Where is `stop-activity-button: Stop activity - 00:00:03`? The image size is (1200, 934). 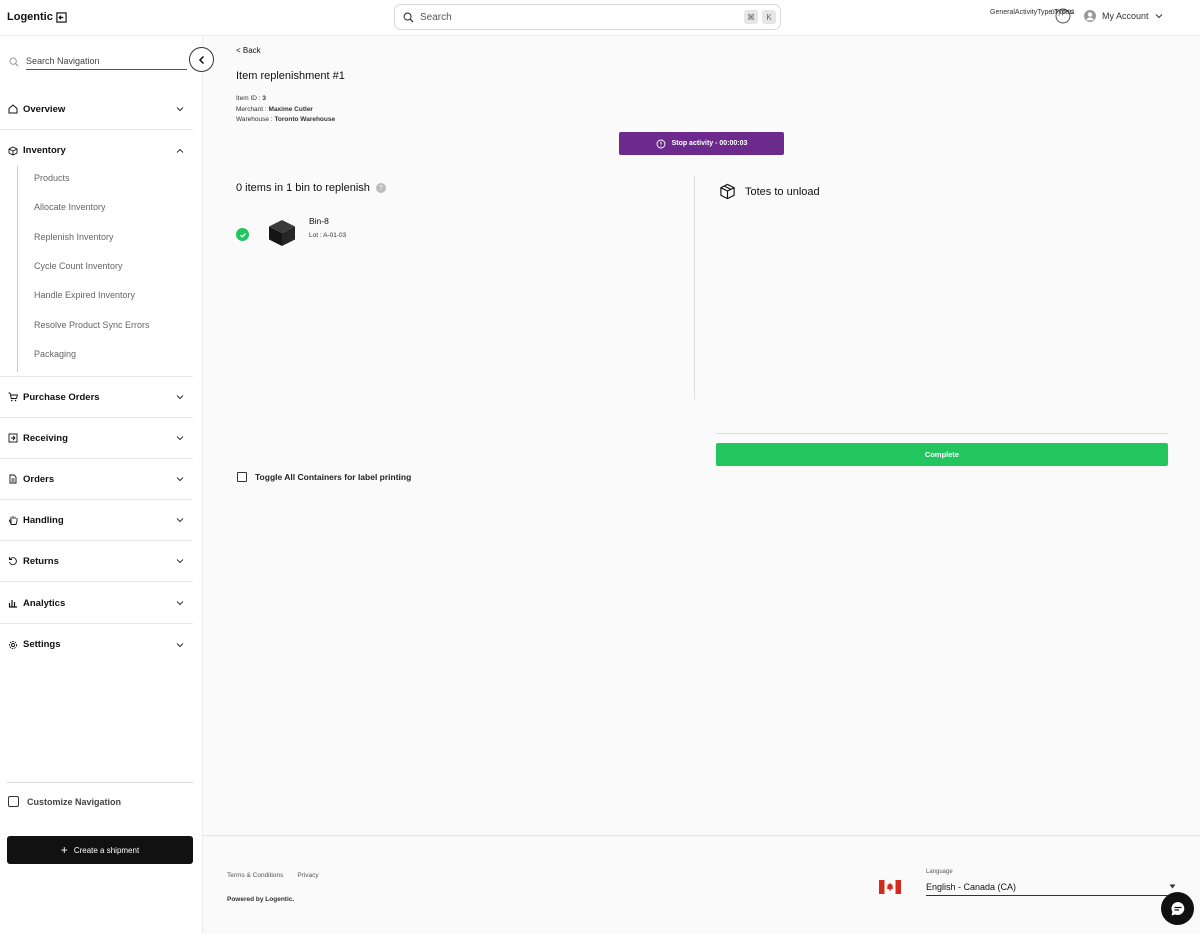 stop-activity-button: Stop activity - 00:00:03 is located at coordinates (701, 143).